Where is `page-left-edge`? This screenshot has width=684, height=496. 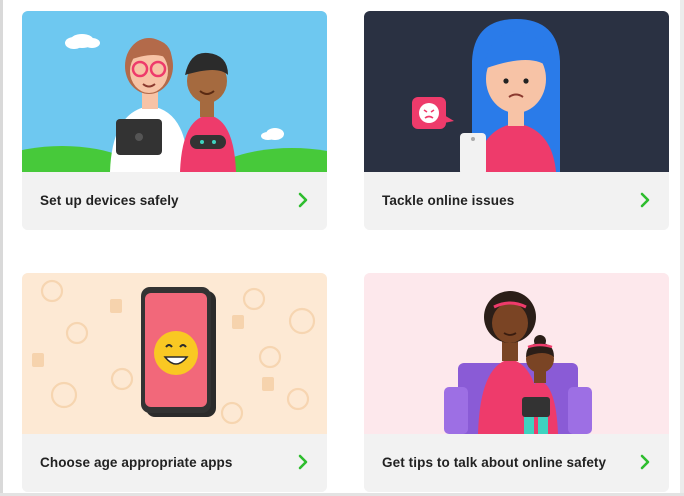 page-left-edge is located at coordinates (1, 248).